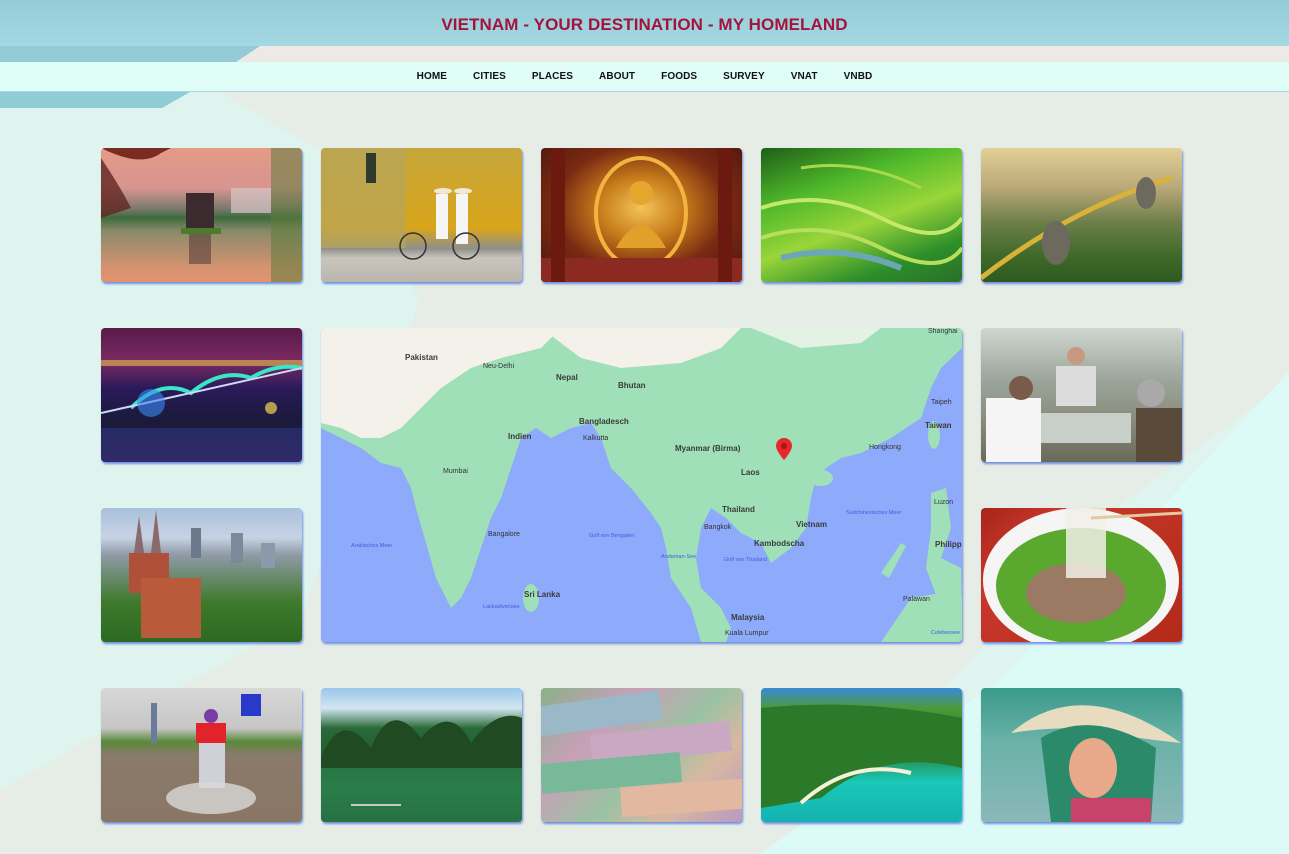  What do you see at coordinates (552, 76) in the screenshot?
I see `nav-places: PLACES` at bounding box center [552, 76].